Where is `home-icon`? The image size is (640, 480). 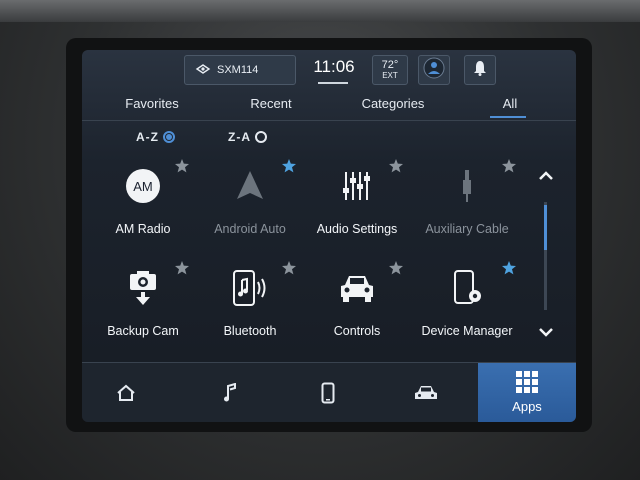
home-icon is located at coordinates (126, 392).